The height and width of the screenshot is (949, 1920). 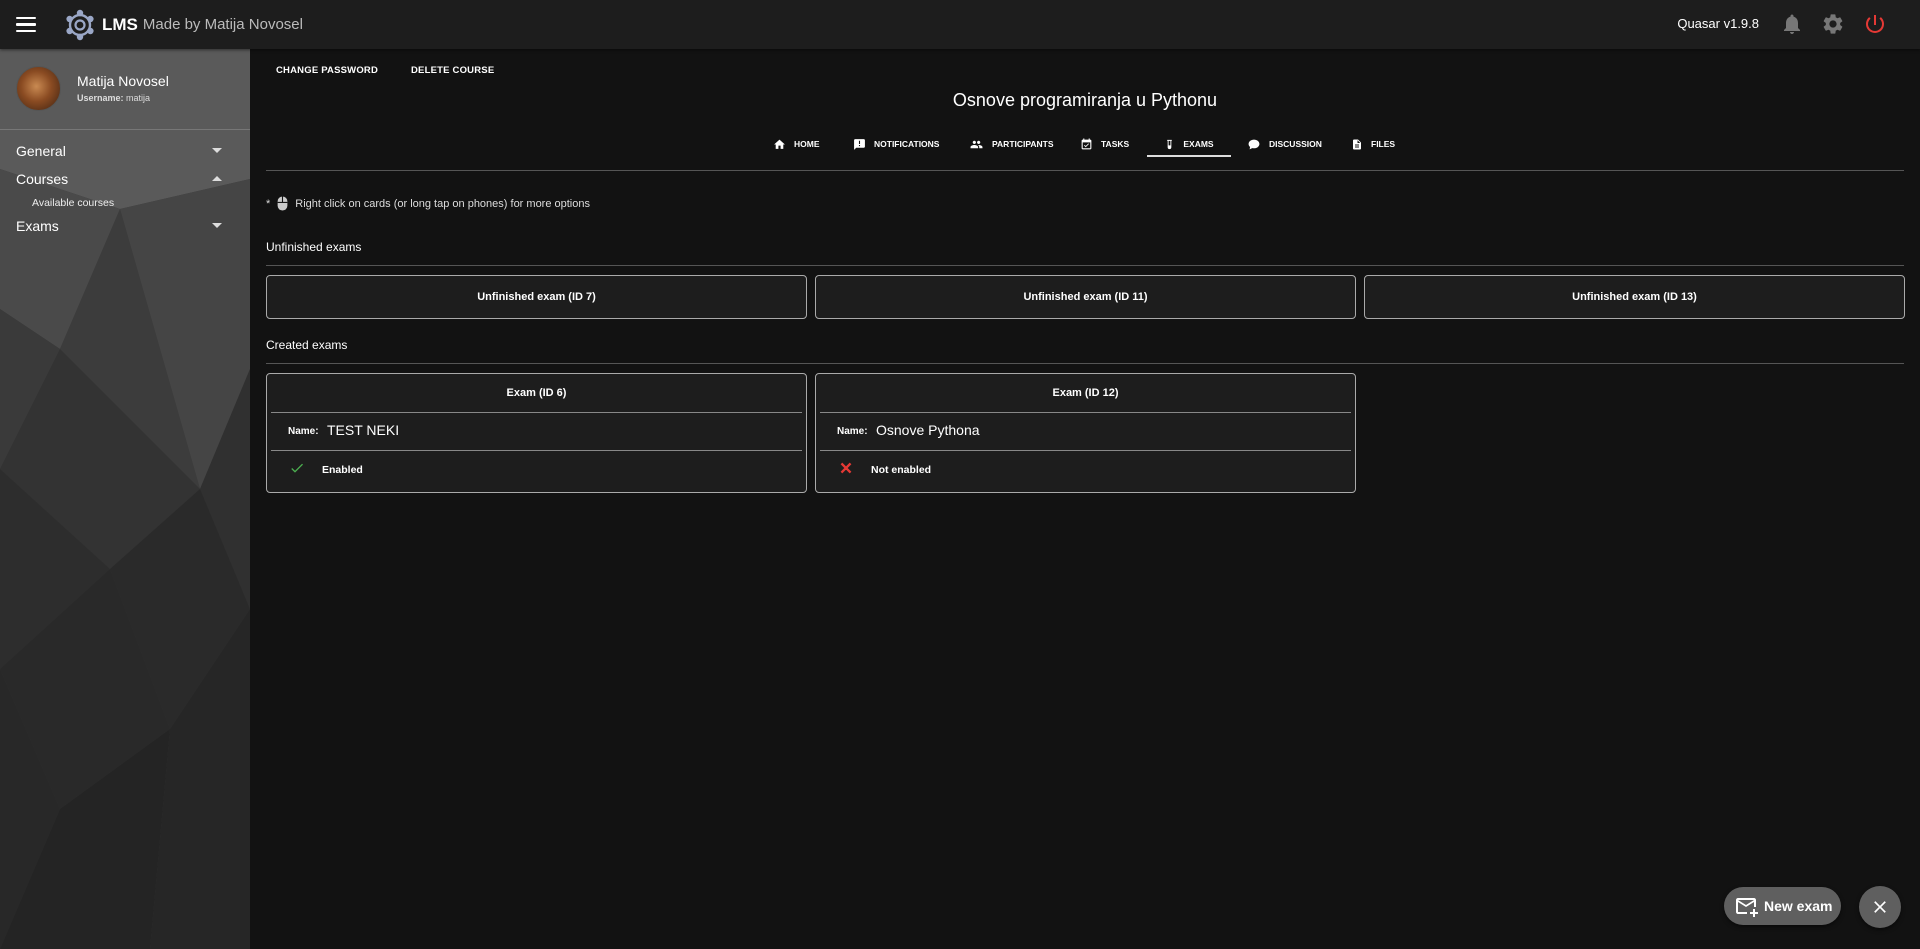 I want to click on tab-files: FILES, so click(x=1373, y=144).